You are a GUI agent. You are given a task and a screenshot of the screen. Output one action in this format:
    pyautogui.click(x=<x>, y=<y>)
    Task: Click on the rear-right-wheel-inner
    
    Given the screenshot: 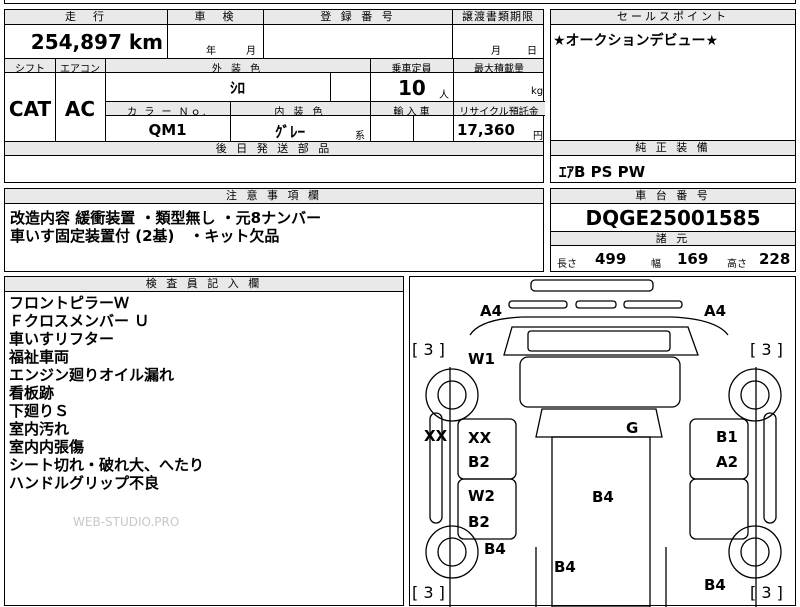 What is the action you would take?
    pyautogui.click(x=755, y=552)
    